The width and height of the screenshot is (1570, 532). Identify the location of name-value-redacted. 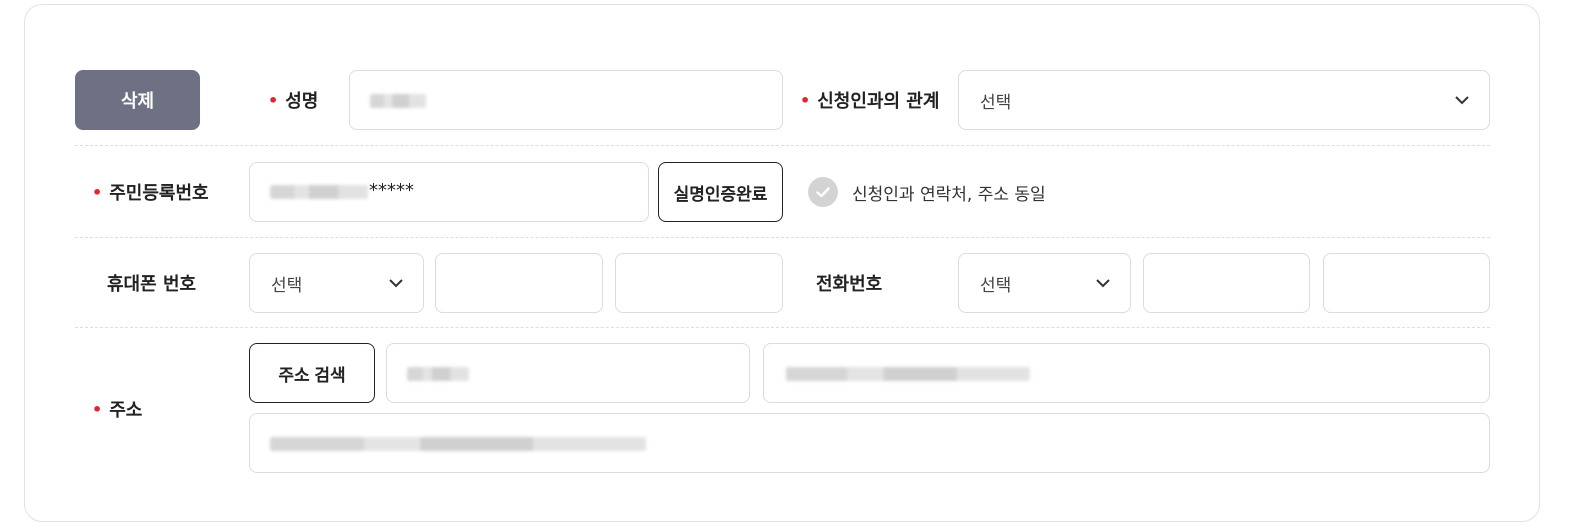
(398, 101).